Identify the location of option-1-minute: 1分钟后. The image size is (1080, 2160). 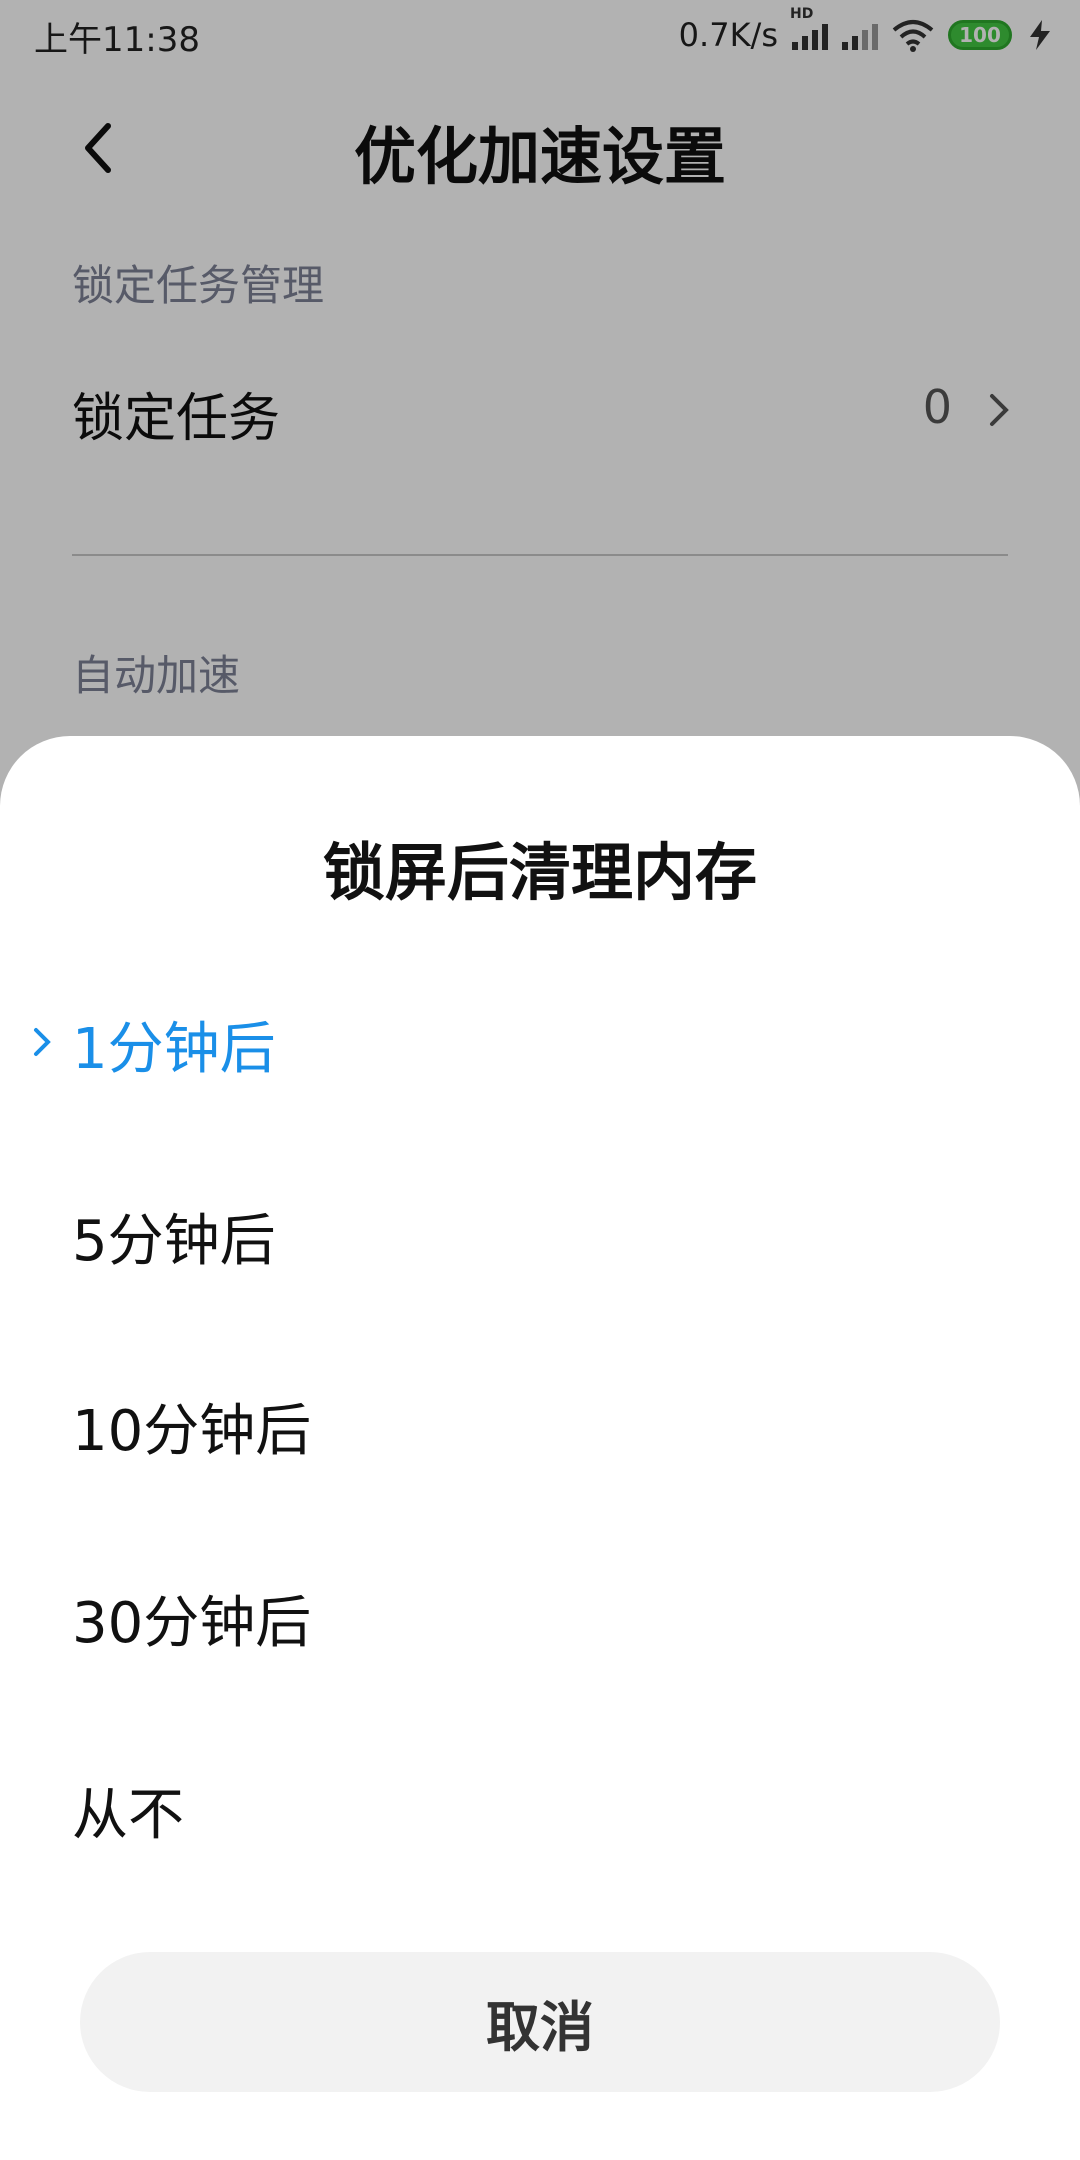
(540, 1039).